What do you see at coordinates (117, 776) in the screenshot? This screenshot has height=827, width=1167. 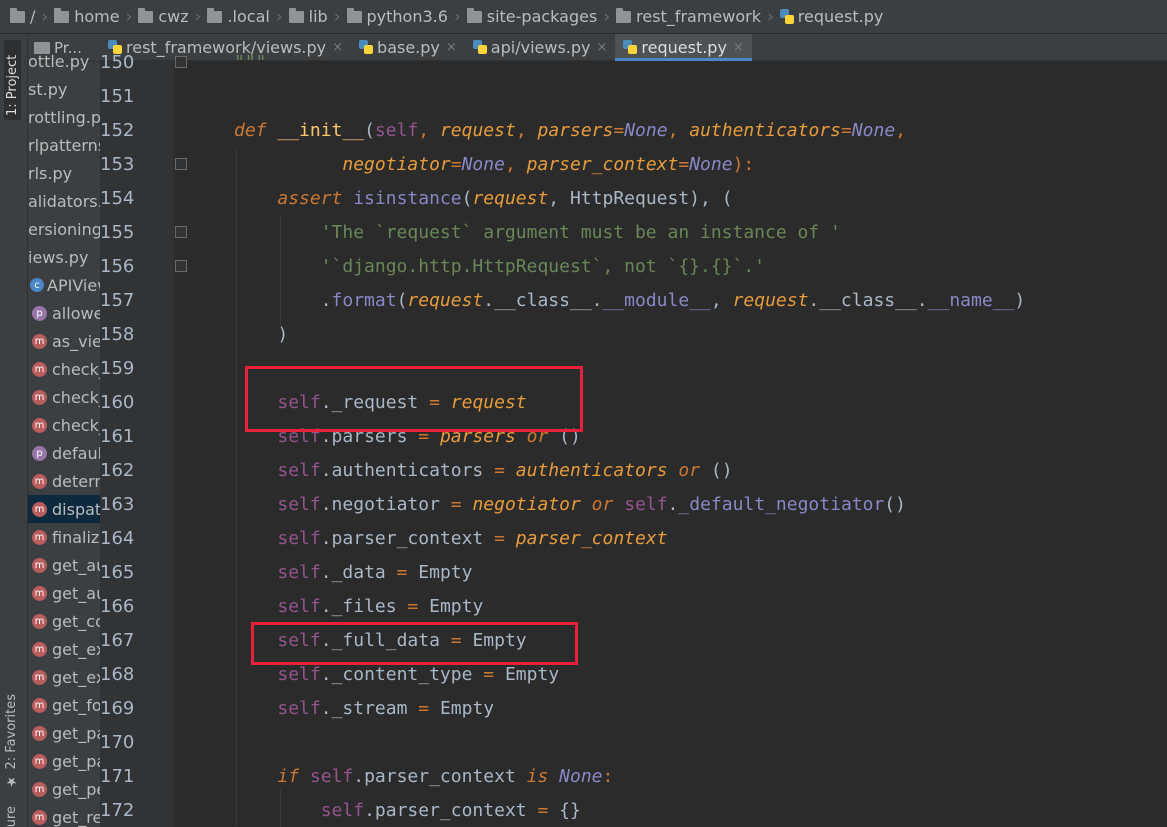 I see `line-number: 171` at bounding box center [117, 776].